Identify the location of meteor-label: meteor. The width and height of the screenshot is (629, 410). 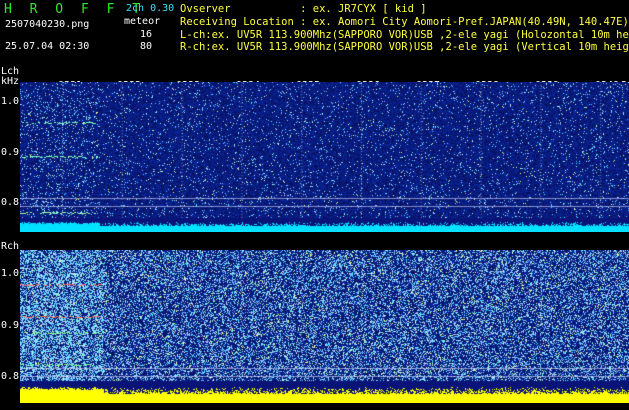
(142, 21).